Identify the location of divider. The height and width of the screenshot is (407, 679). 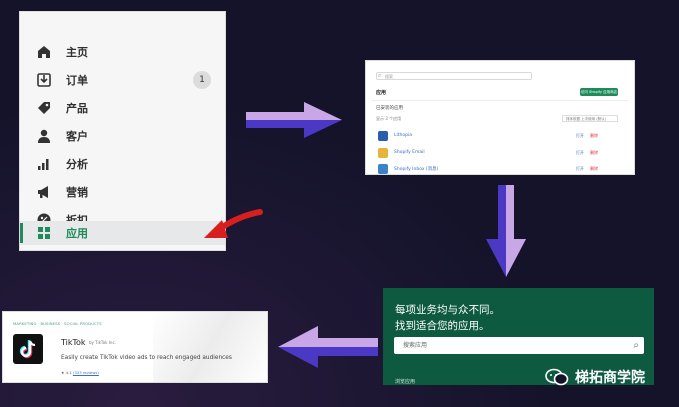
(500, 100).